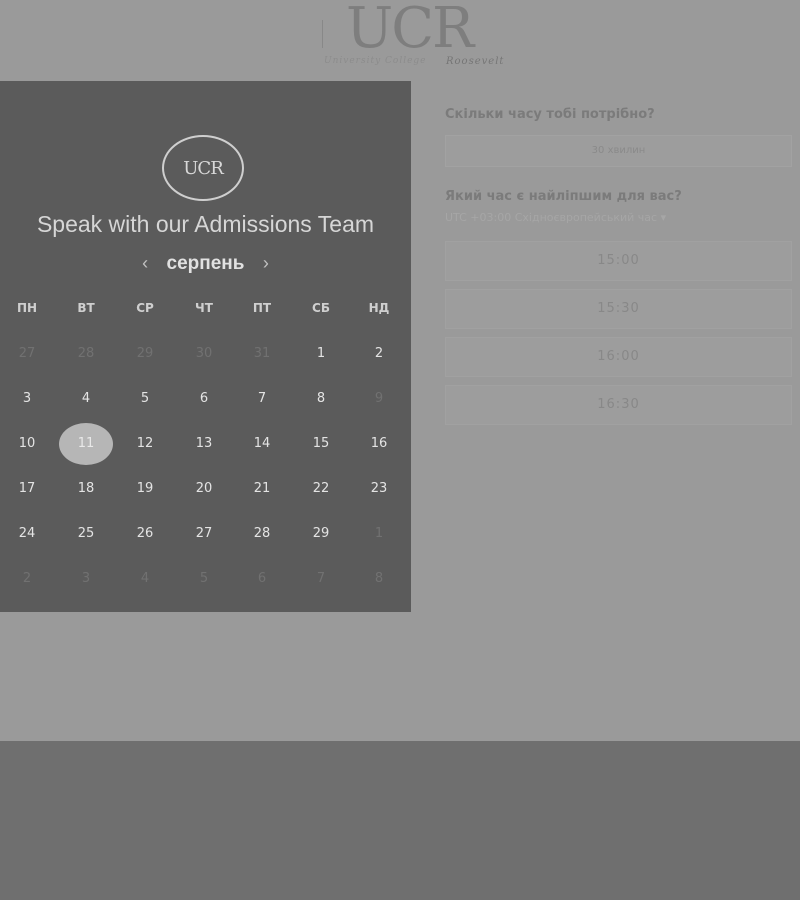 The width and height of the screenshot is (800, 900). I want to click on current-month: серпень, so click(205, 263).